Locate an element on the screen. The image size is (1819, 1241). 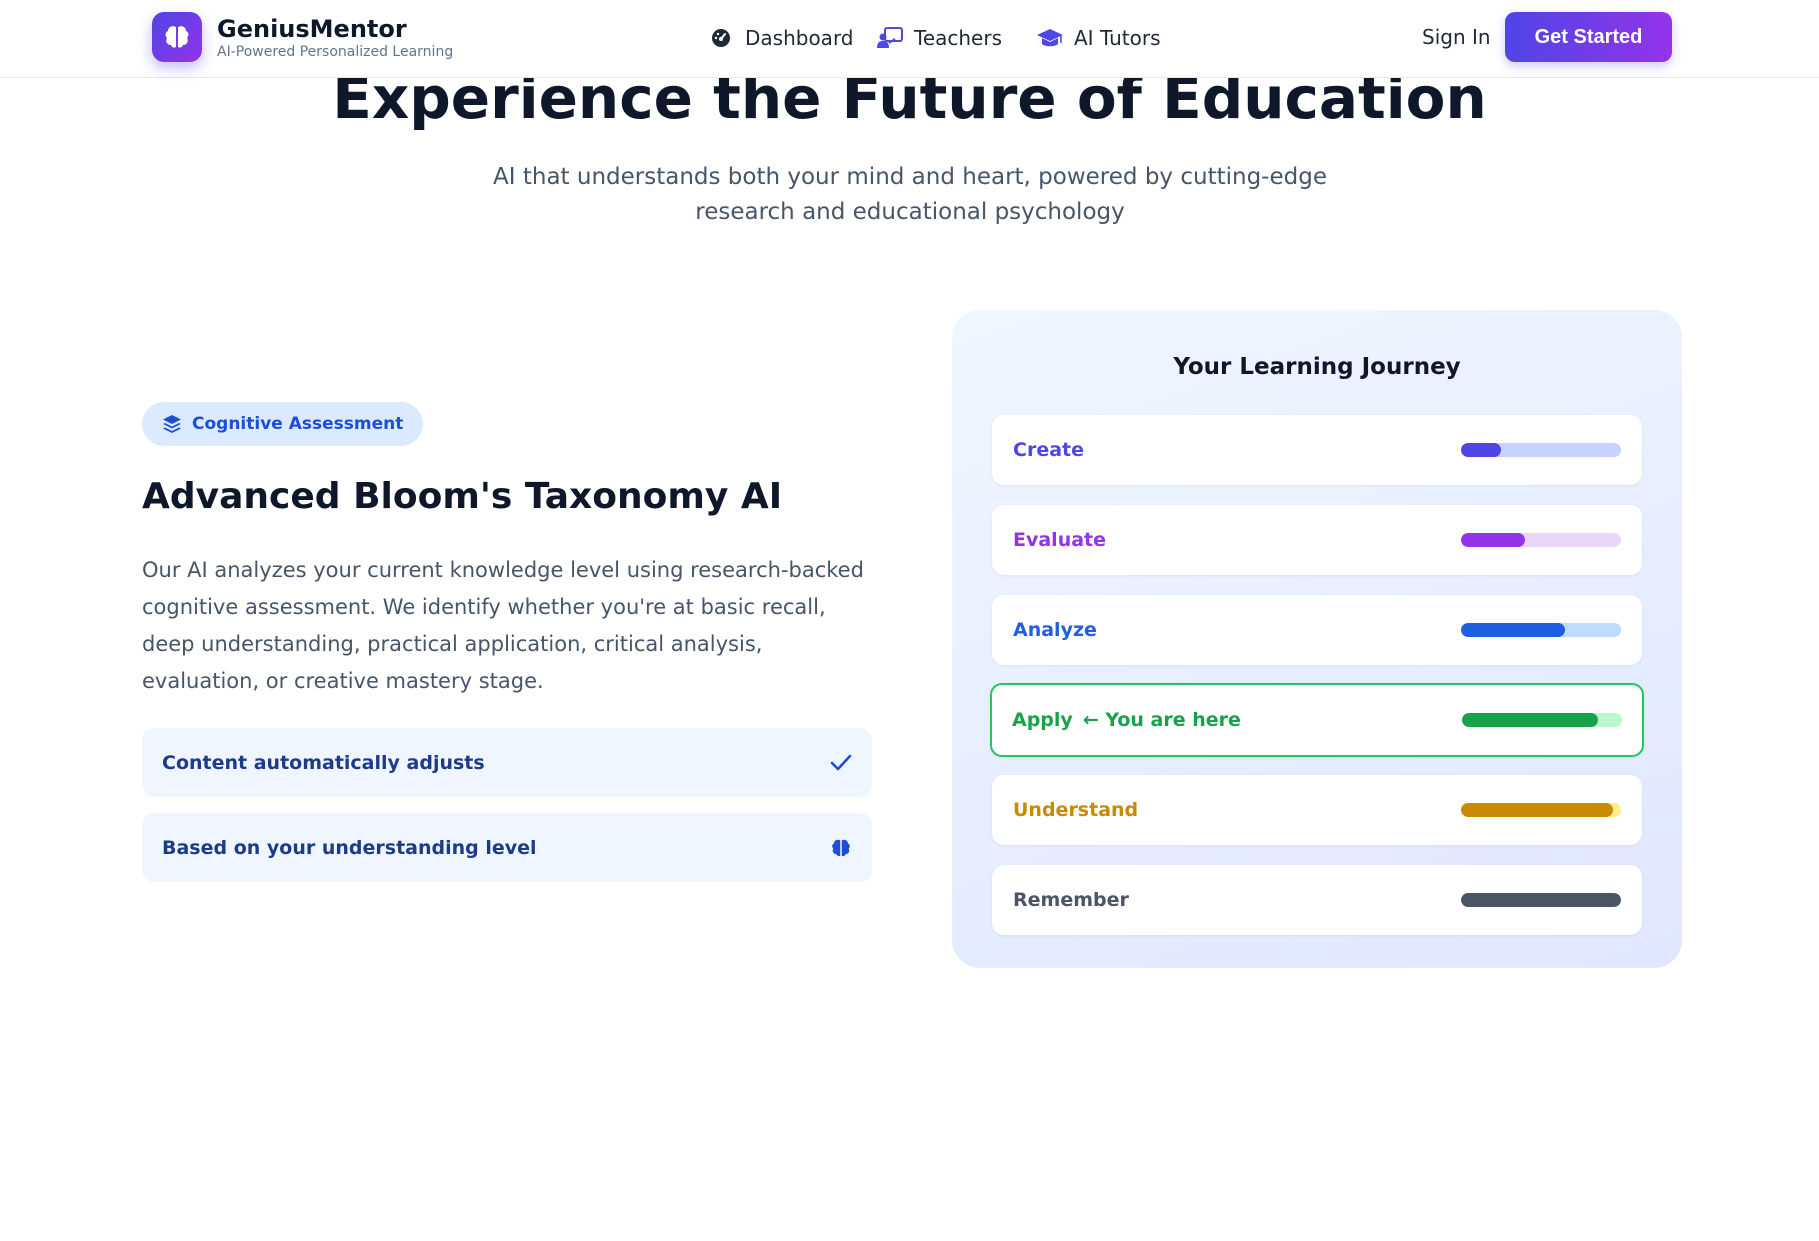
level-label: Apply is located at coordinates (1042, 720).